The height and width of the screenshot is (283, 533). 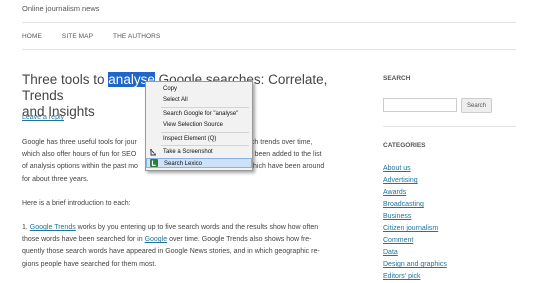 I want to click on p1-line2-start: which also offer hours of fun for SEO, so click(x=79, y=155).